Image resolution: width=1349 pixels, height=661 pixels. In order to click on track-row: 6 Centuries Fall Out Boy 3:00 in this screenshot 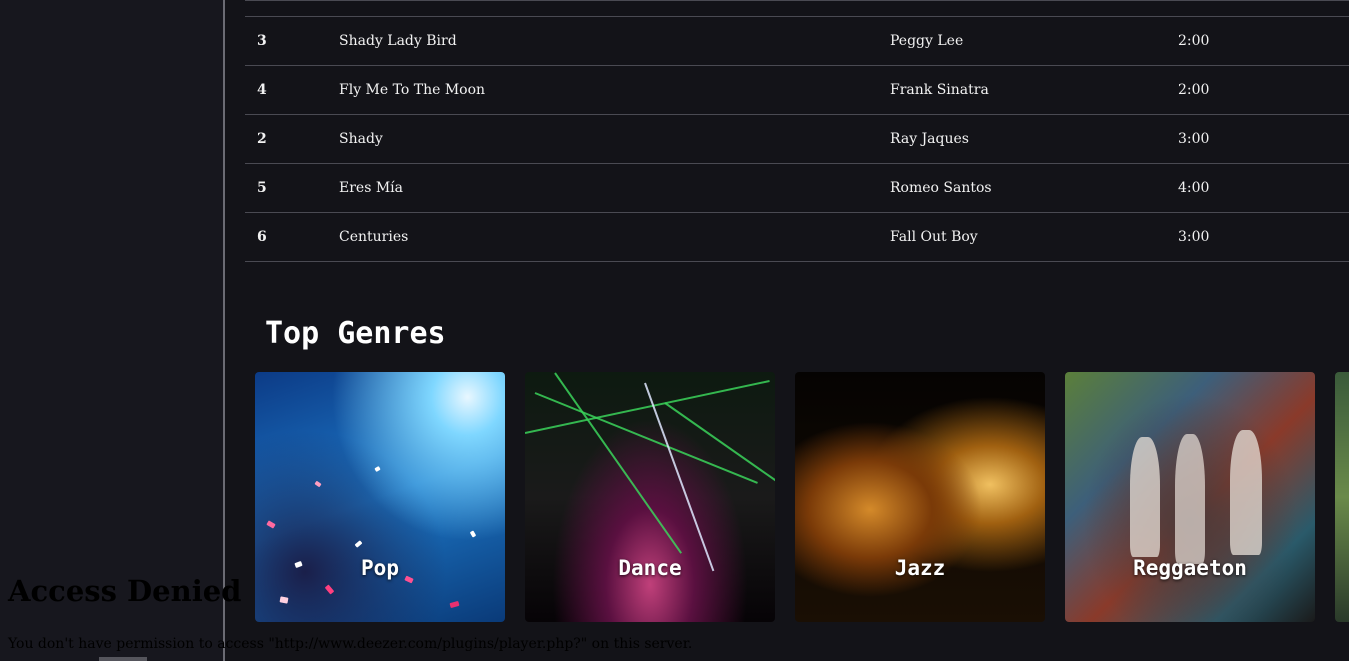, I will do `click(797, 237)`.